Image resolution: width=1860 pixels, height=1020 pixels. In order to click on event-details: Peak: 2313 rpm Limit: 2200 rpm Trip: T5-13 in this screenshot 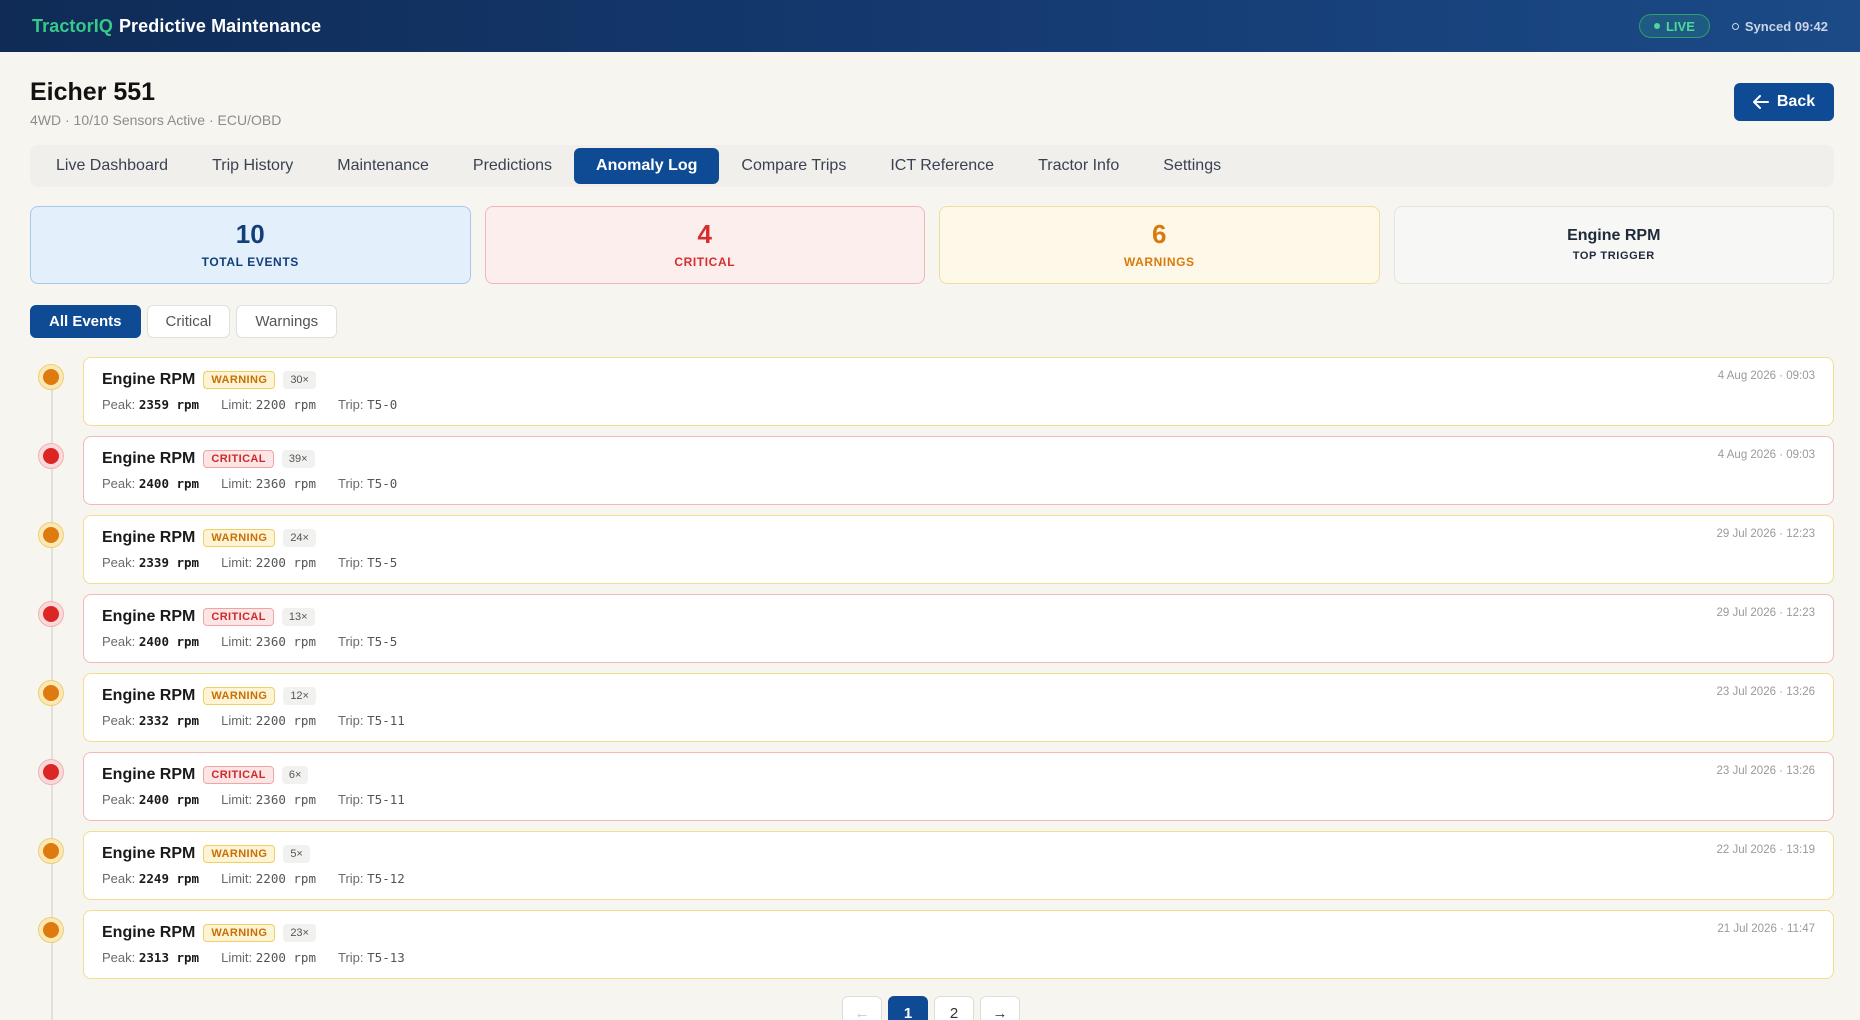, I will do `click(958, 957)`.